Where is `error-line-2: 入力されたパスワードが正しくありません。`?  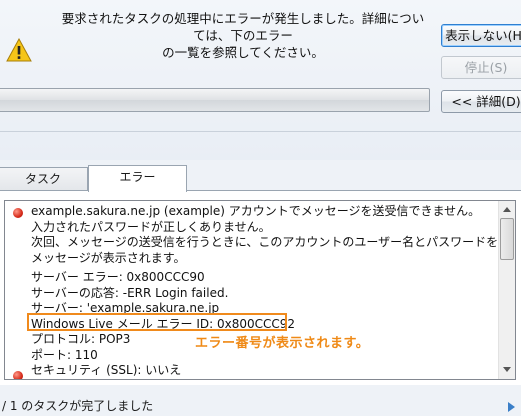 error-line-2: 入力されたパスワードが正しくありません。 is located at coordinates (151, 226).